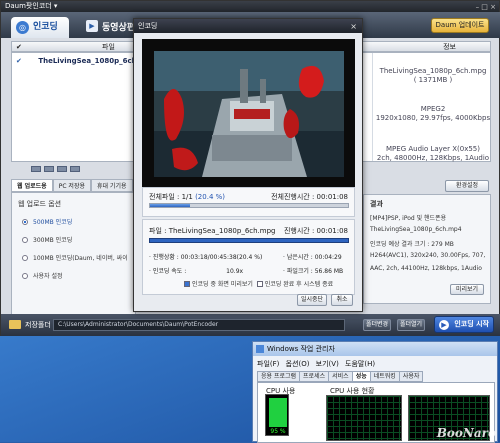 Image resolution: width=500 pixels, height=443 pixels. I want to click on tab-encoding: ◎ 인코딩, so click(40, 27).